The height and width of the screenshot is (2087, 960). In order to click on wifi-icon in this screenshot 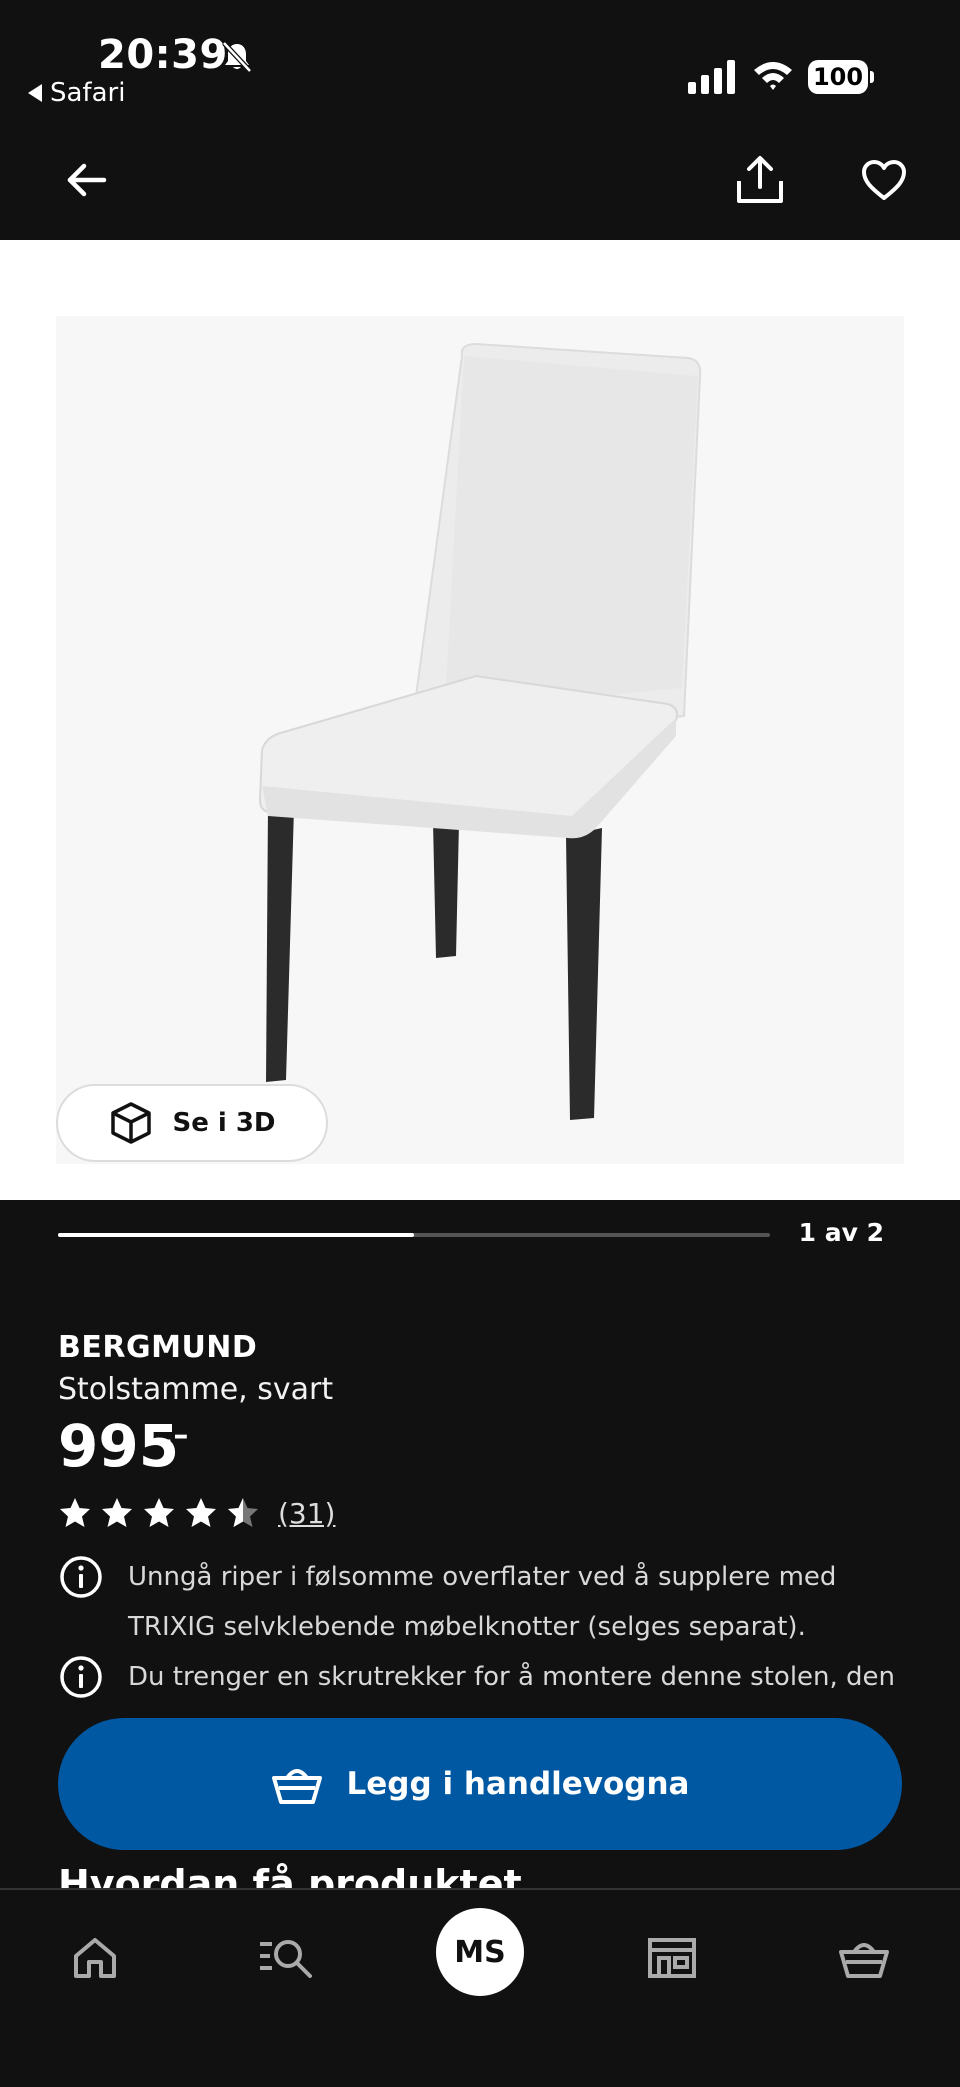, I will do `click(773, 76)`.